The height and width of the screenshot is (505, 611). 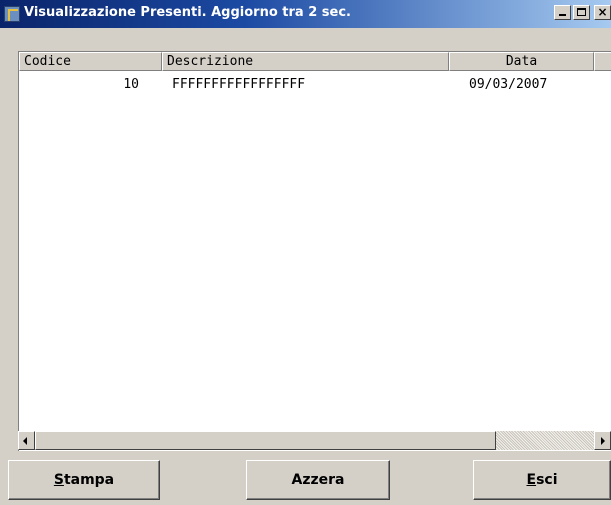 What do you see at coordinates (545, 440) in the screenshot?
I see `scrollbar-track` at bounding box center [545, 440].